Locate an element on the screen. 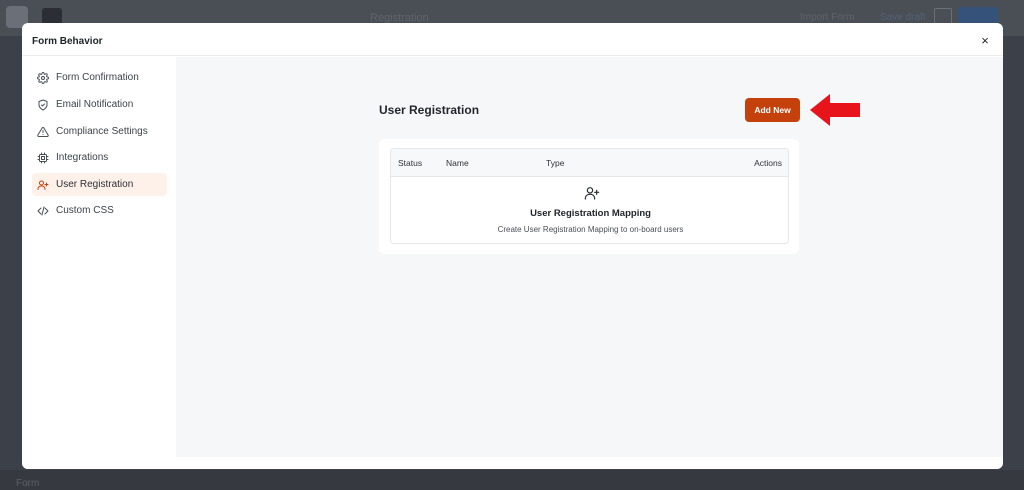 This screenshot has width=1024, height=490. table-header: Status Name Type Actions is located at coordinates (589, 163).